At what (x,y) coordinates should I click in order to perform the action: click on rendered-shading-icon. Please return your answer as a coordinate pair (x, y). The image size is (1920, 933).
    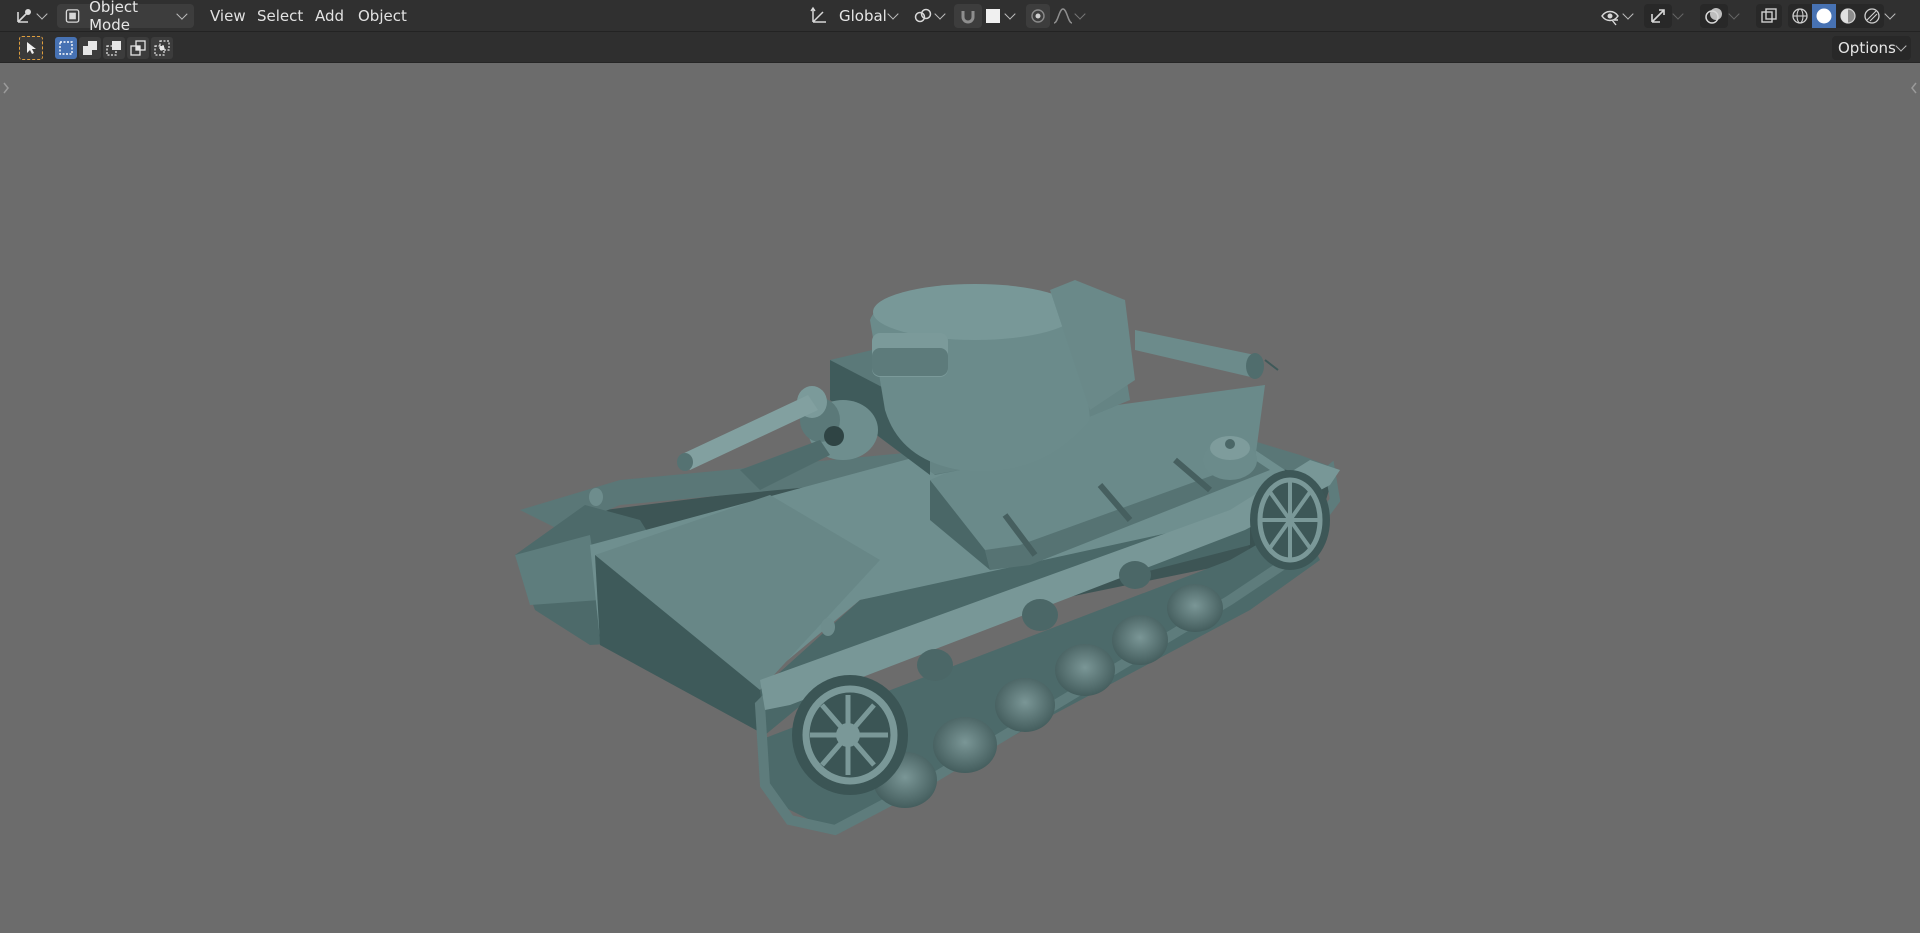
    Looking at the image, I should click on (1872, 16).